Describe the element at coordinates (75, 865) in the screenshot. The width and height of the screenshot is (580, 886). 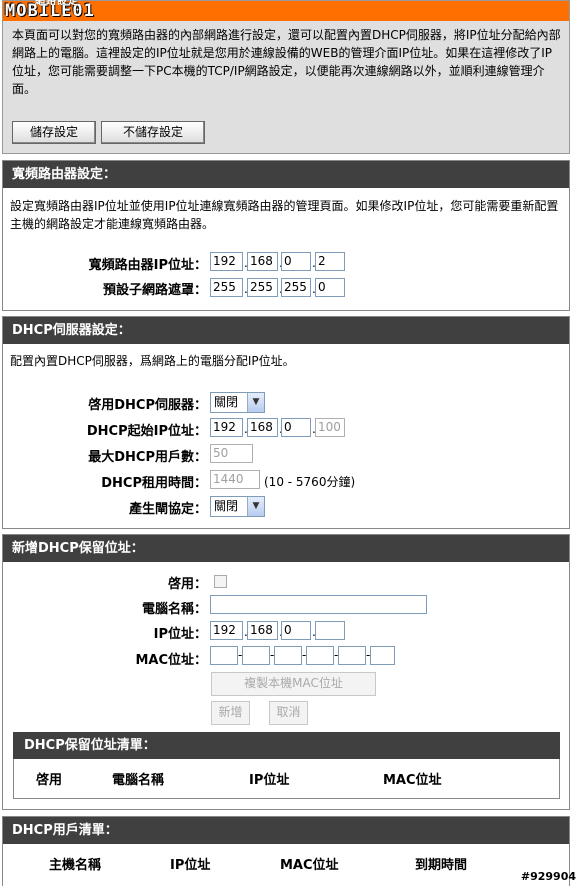
I see `col-host-name: 主機名稱` at that location.